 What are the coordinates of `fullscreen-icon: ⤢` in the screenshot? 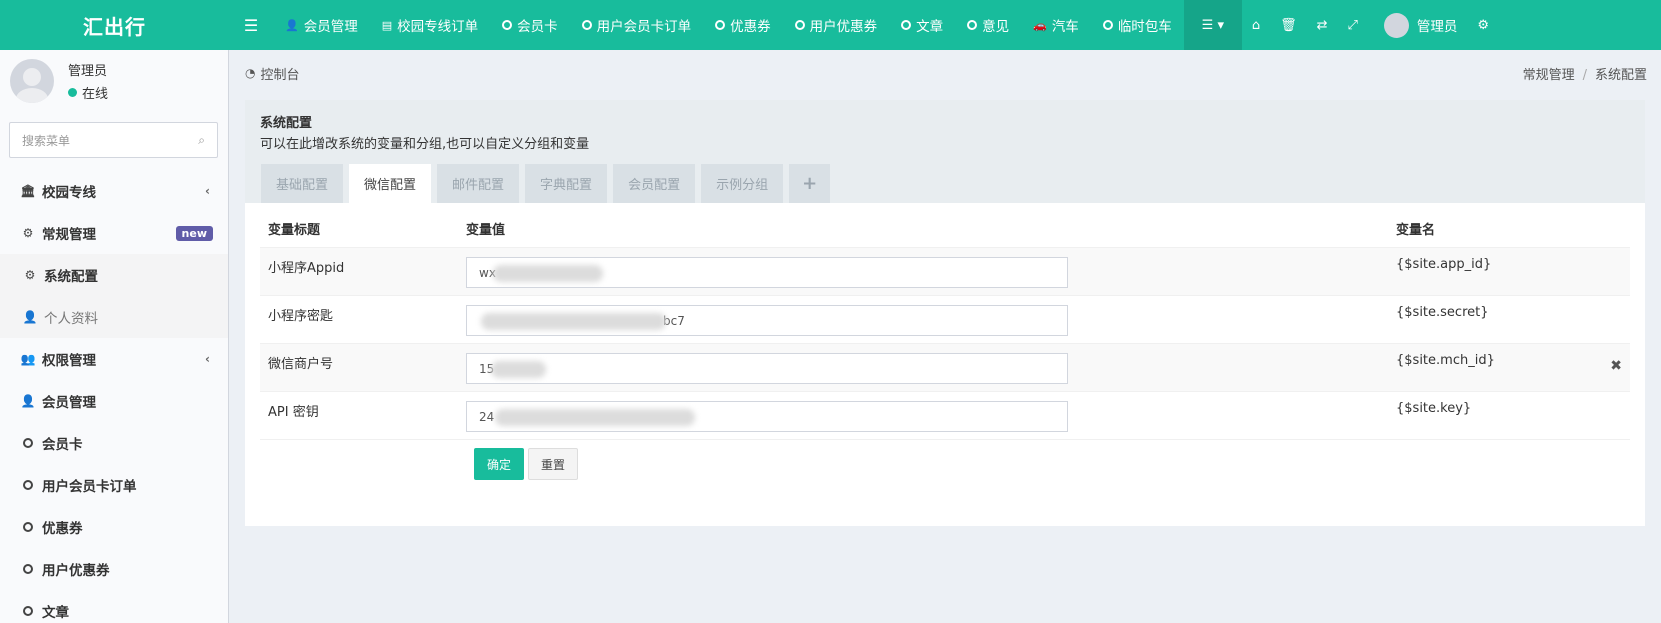 It's located at (1353, 25).